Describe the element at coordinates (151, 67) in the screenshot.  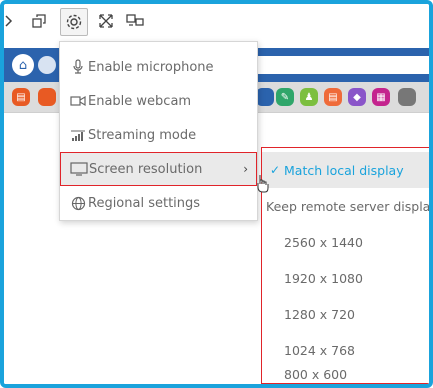
I see `menu-item-label: Enable microphone` at that location.